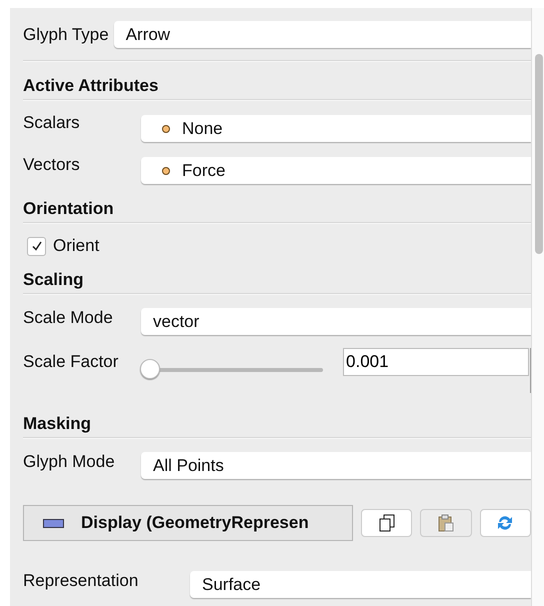 Image resolution: width=544 pixels, height=606 pixels. What do you see at coordinates (436, 362) in the screenshot?
I see `number-input: 0.001` at bounding box center [436, 362].